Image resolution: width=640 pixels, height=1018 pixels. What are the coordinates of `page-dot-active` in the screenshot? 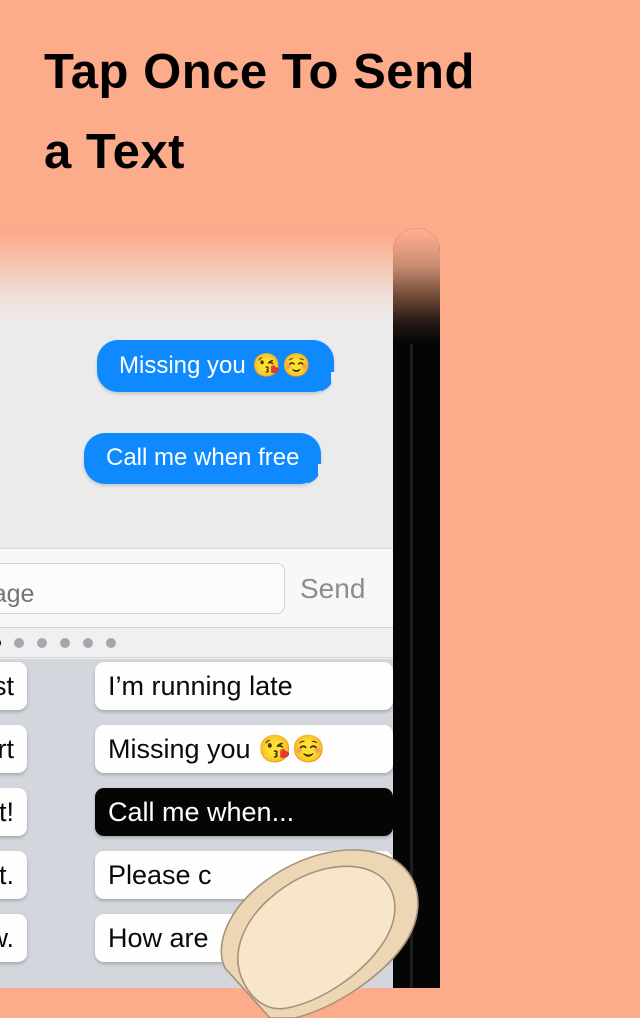 It's located at (0, 643).